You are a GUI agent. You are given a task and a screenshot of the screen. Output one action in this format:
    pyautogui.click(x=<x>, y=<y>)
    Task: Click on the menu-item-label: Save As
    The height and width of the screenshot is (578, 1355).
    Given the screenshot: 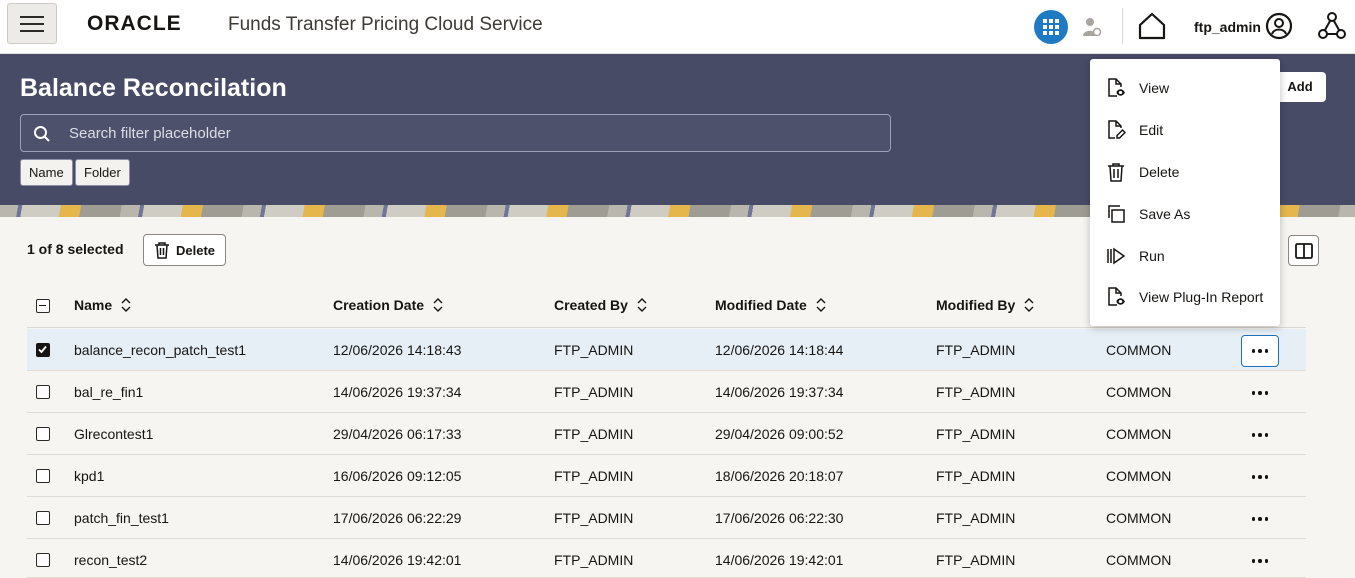 What is the action you would take?
    pyautogui.click(x=1165, y=214)
    